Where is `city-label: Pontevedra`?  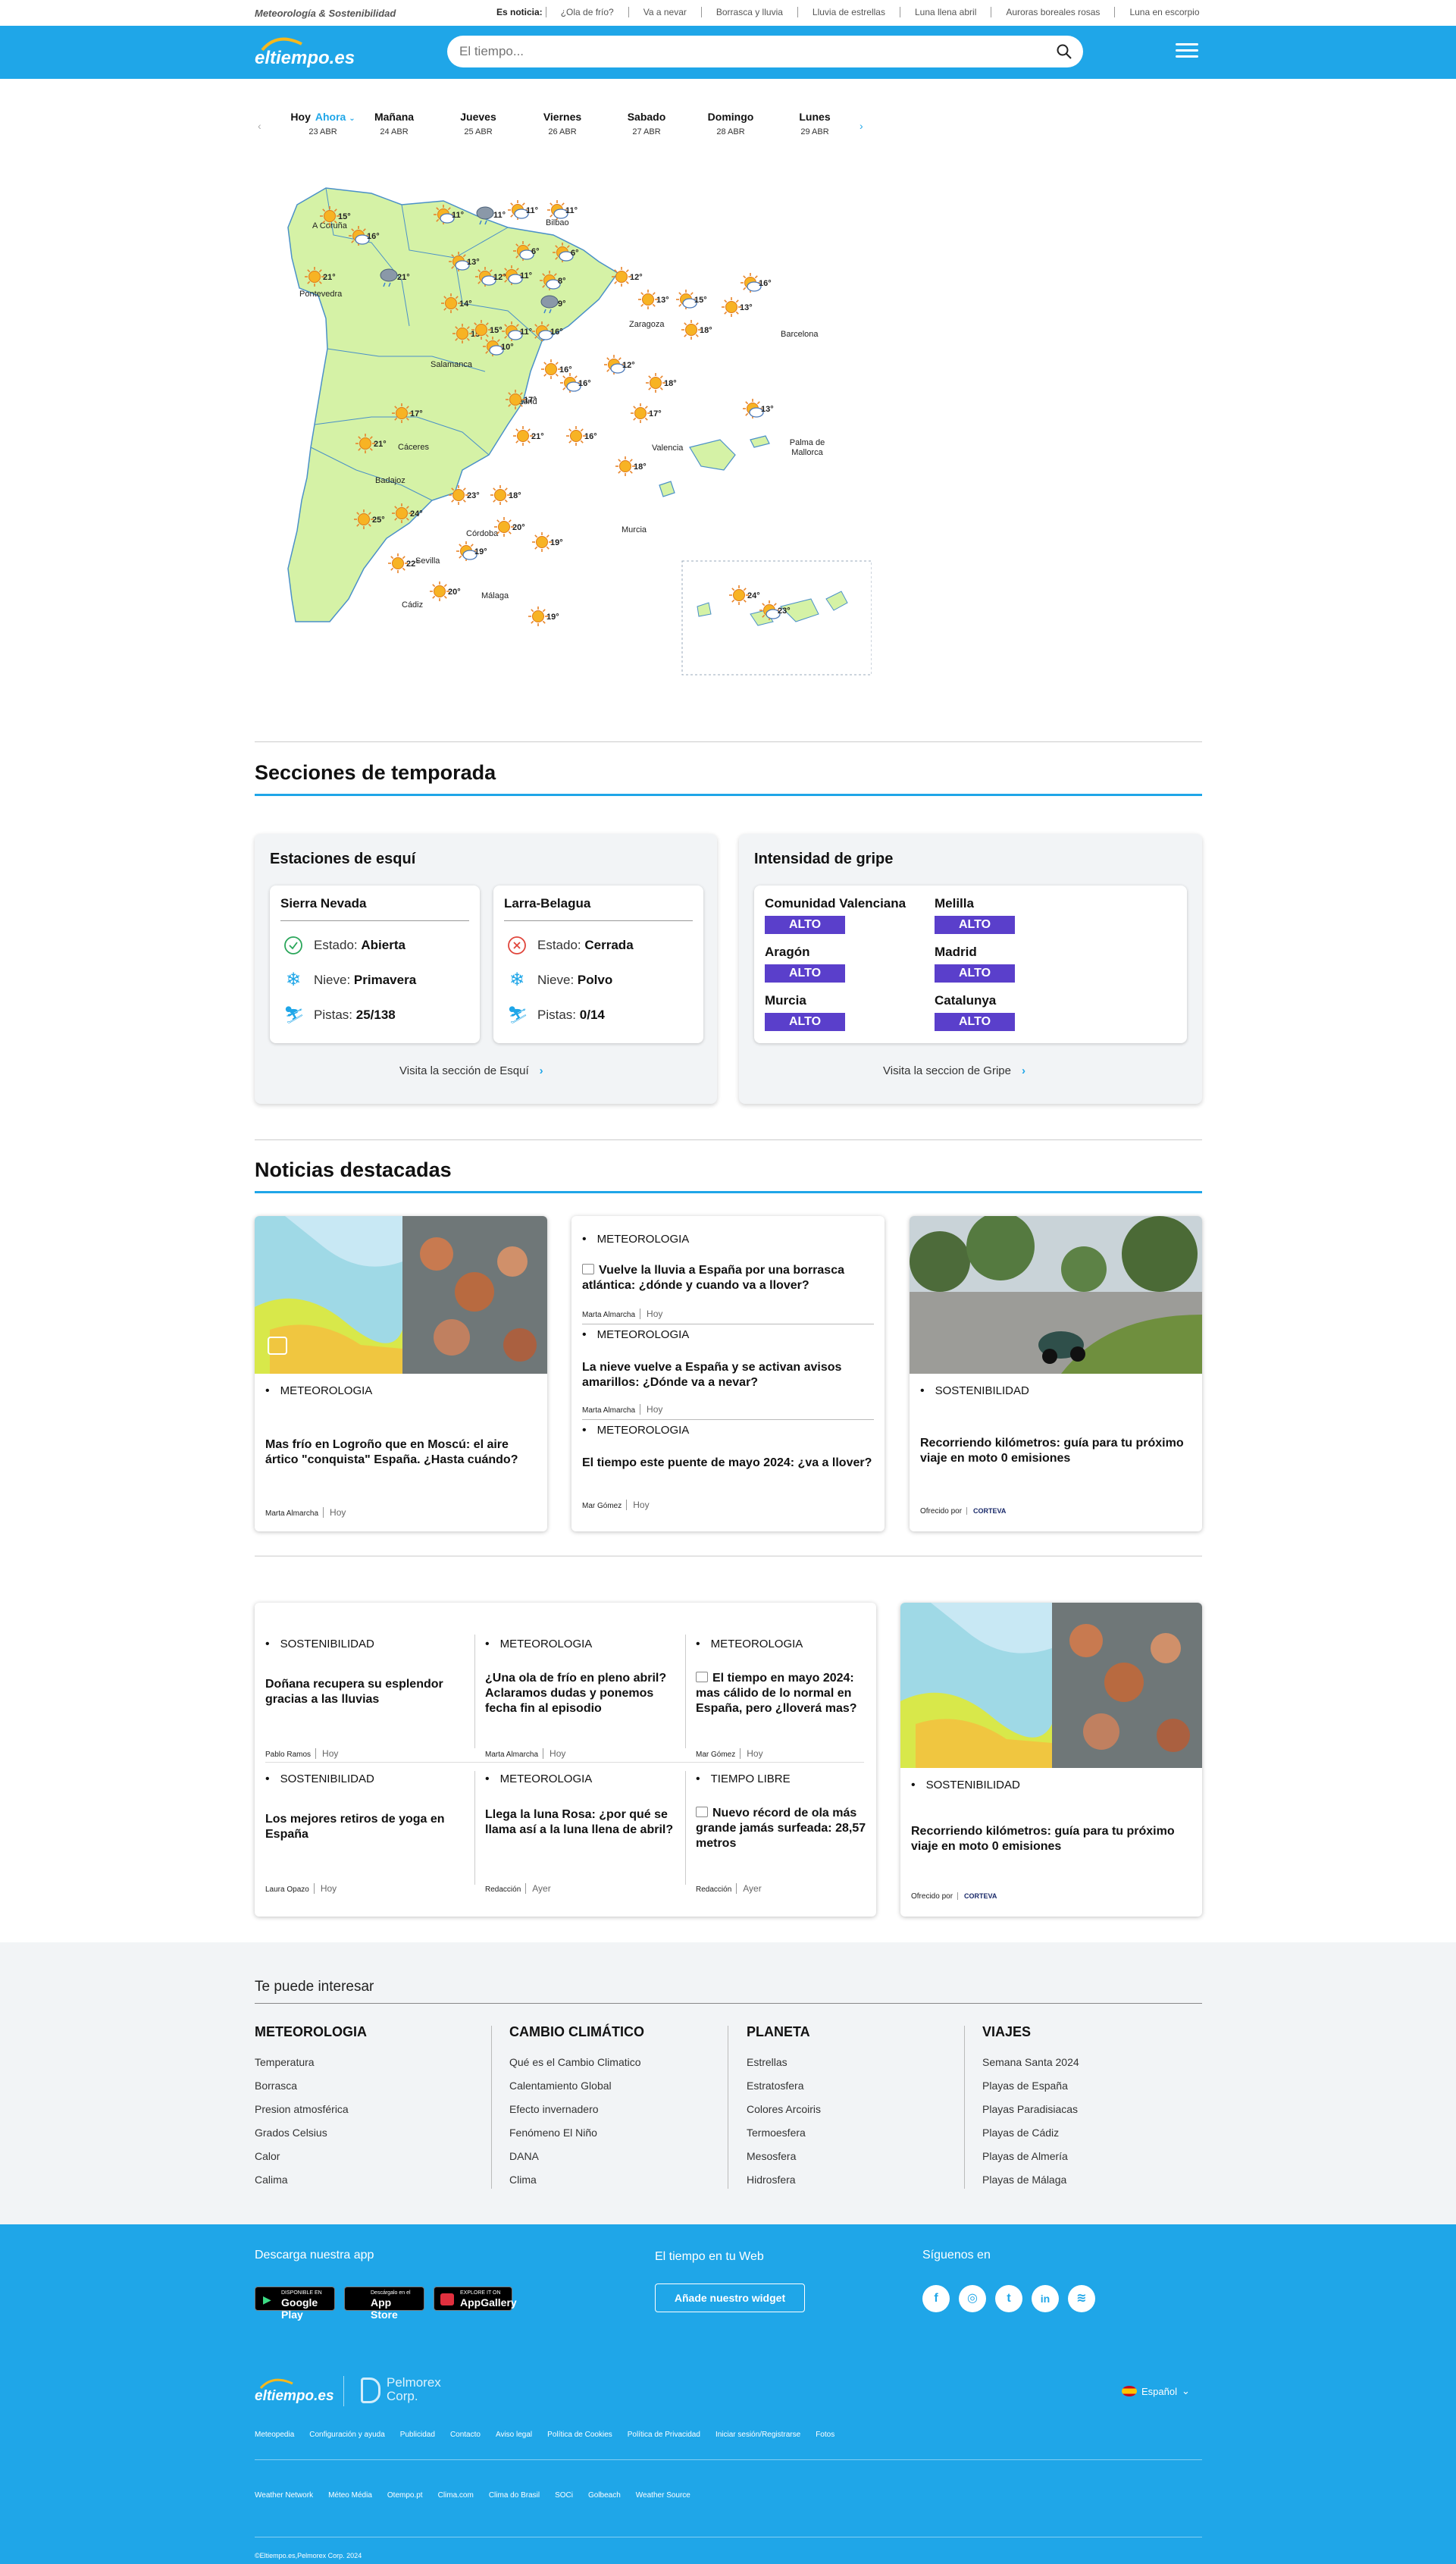 city-label: Pontevedra is located at coordinates (320, 294).